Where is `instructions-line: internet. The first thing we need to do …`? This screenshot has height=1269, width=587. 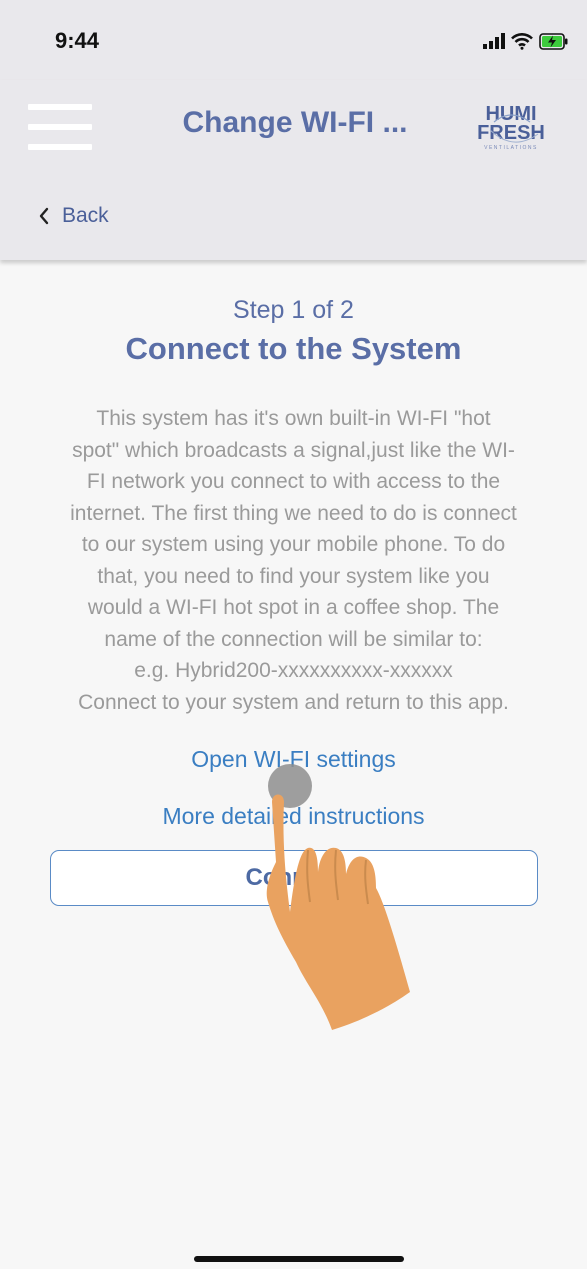 instructions-line: internet. The first thing we need to do … is located at coordinates (293, 513).